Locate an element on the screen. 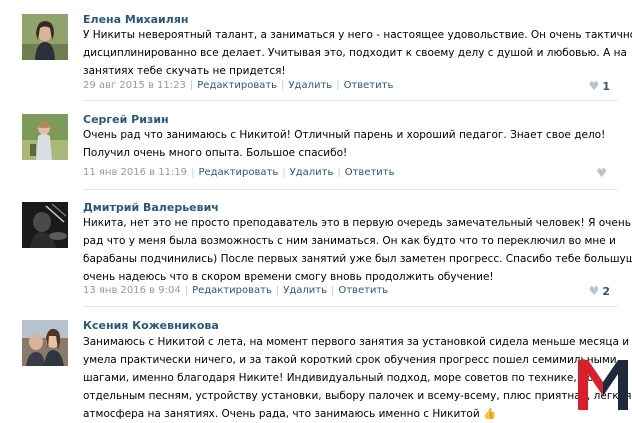  like-count: 1 is located at coordinates (606, 86).